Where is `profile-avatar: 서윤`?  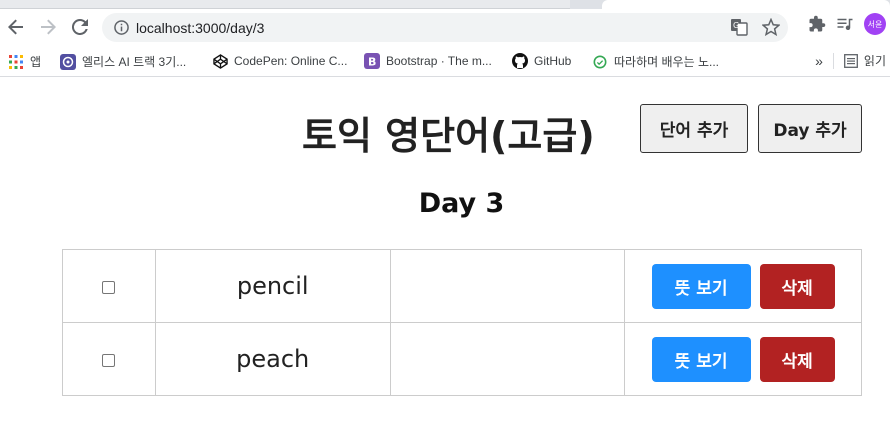
profile-avatar: 서윤 is located at coordinates (875, 24).